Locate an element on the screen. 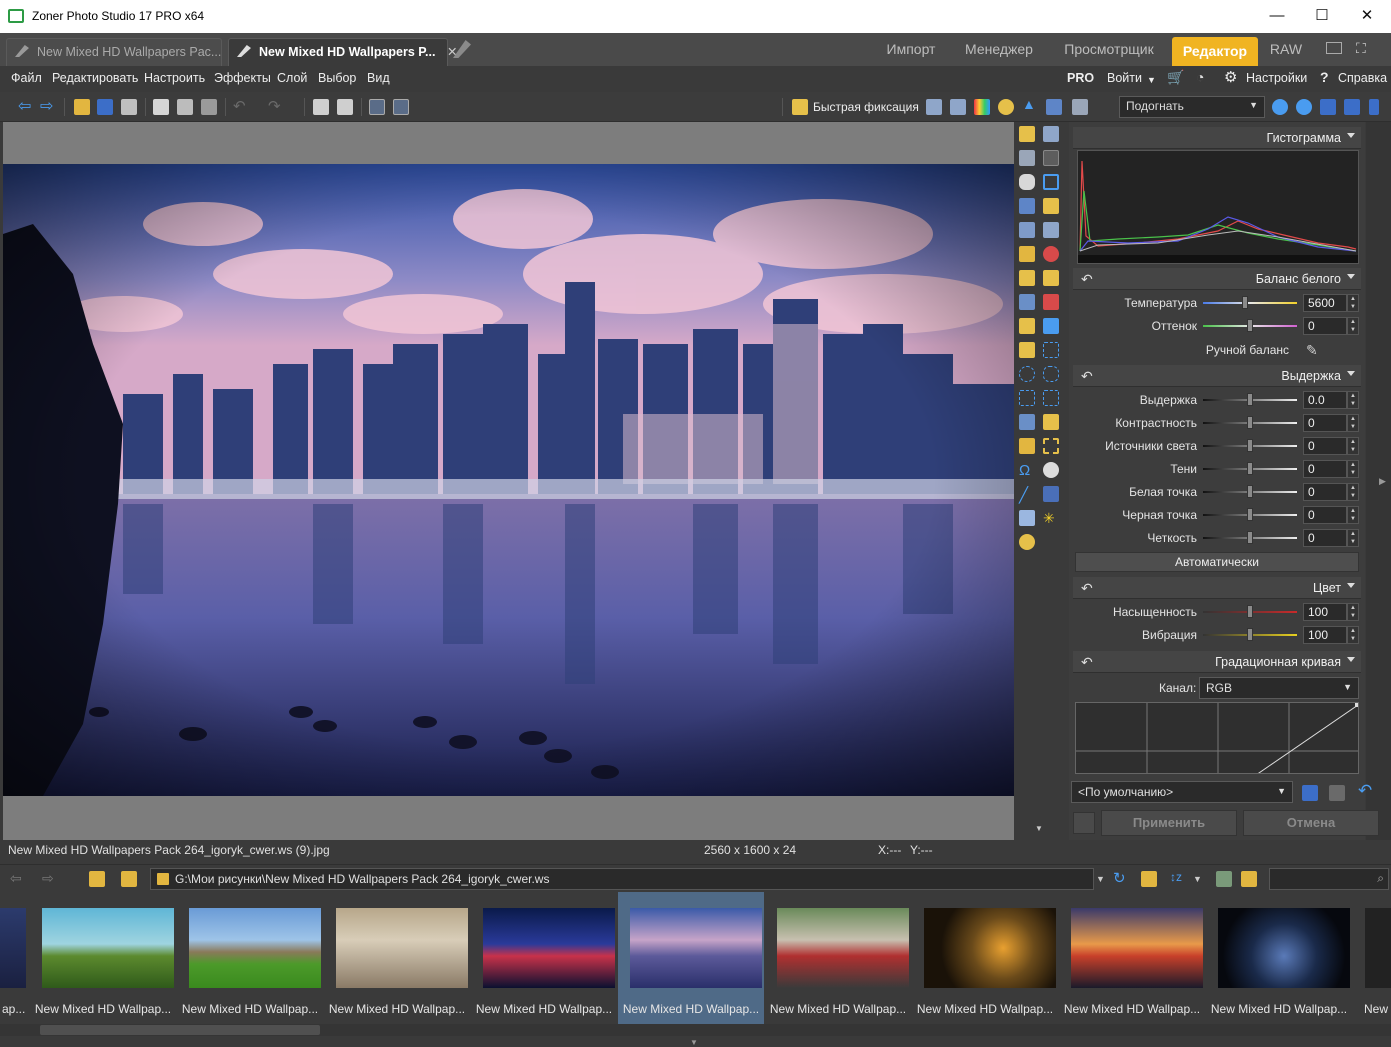 The image size is (1391, 1047). channel-select: RGB ▼ is located at coordinates (1279, 688).